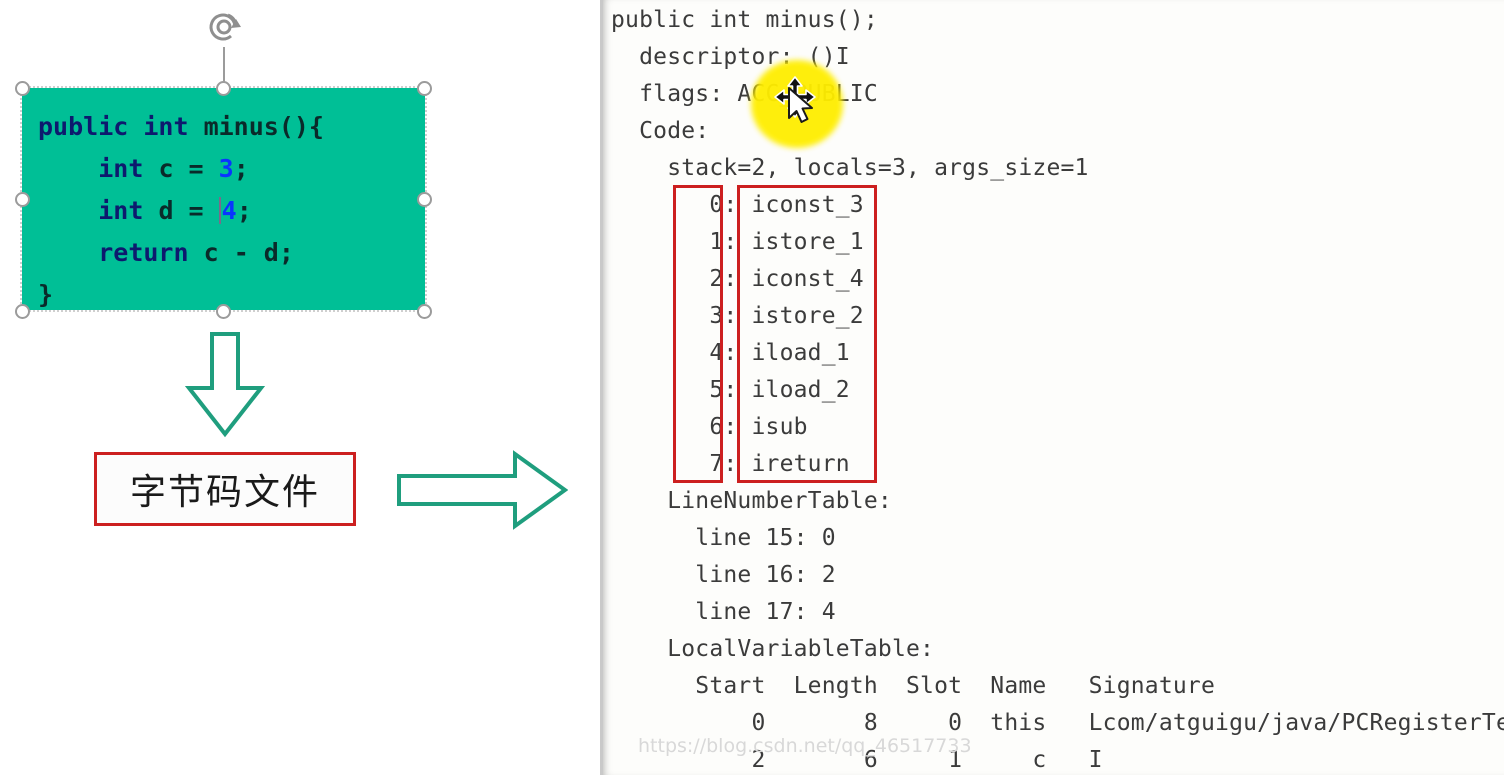 The image size is (1504, 775). I want to click on annotation-box-bytecode-offsets, so click(698, 334).